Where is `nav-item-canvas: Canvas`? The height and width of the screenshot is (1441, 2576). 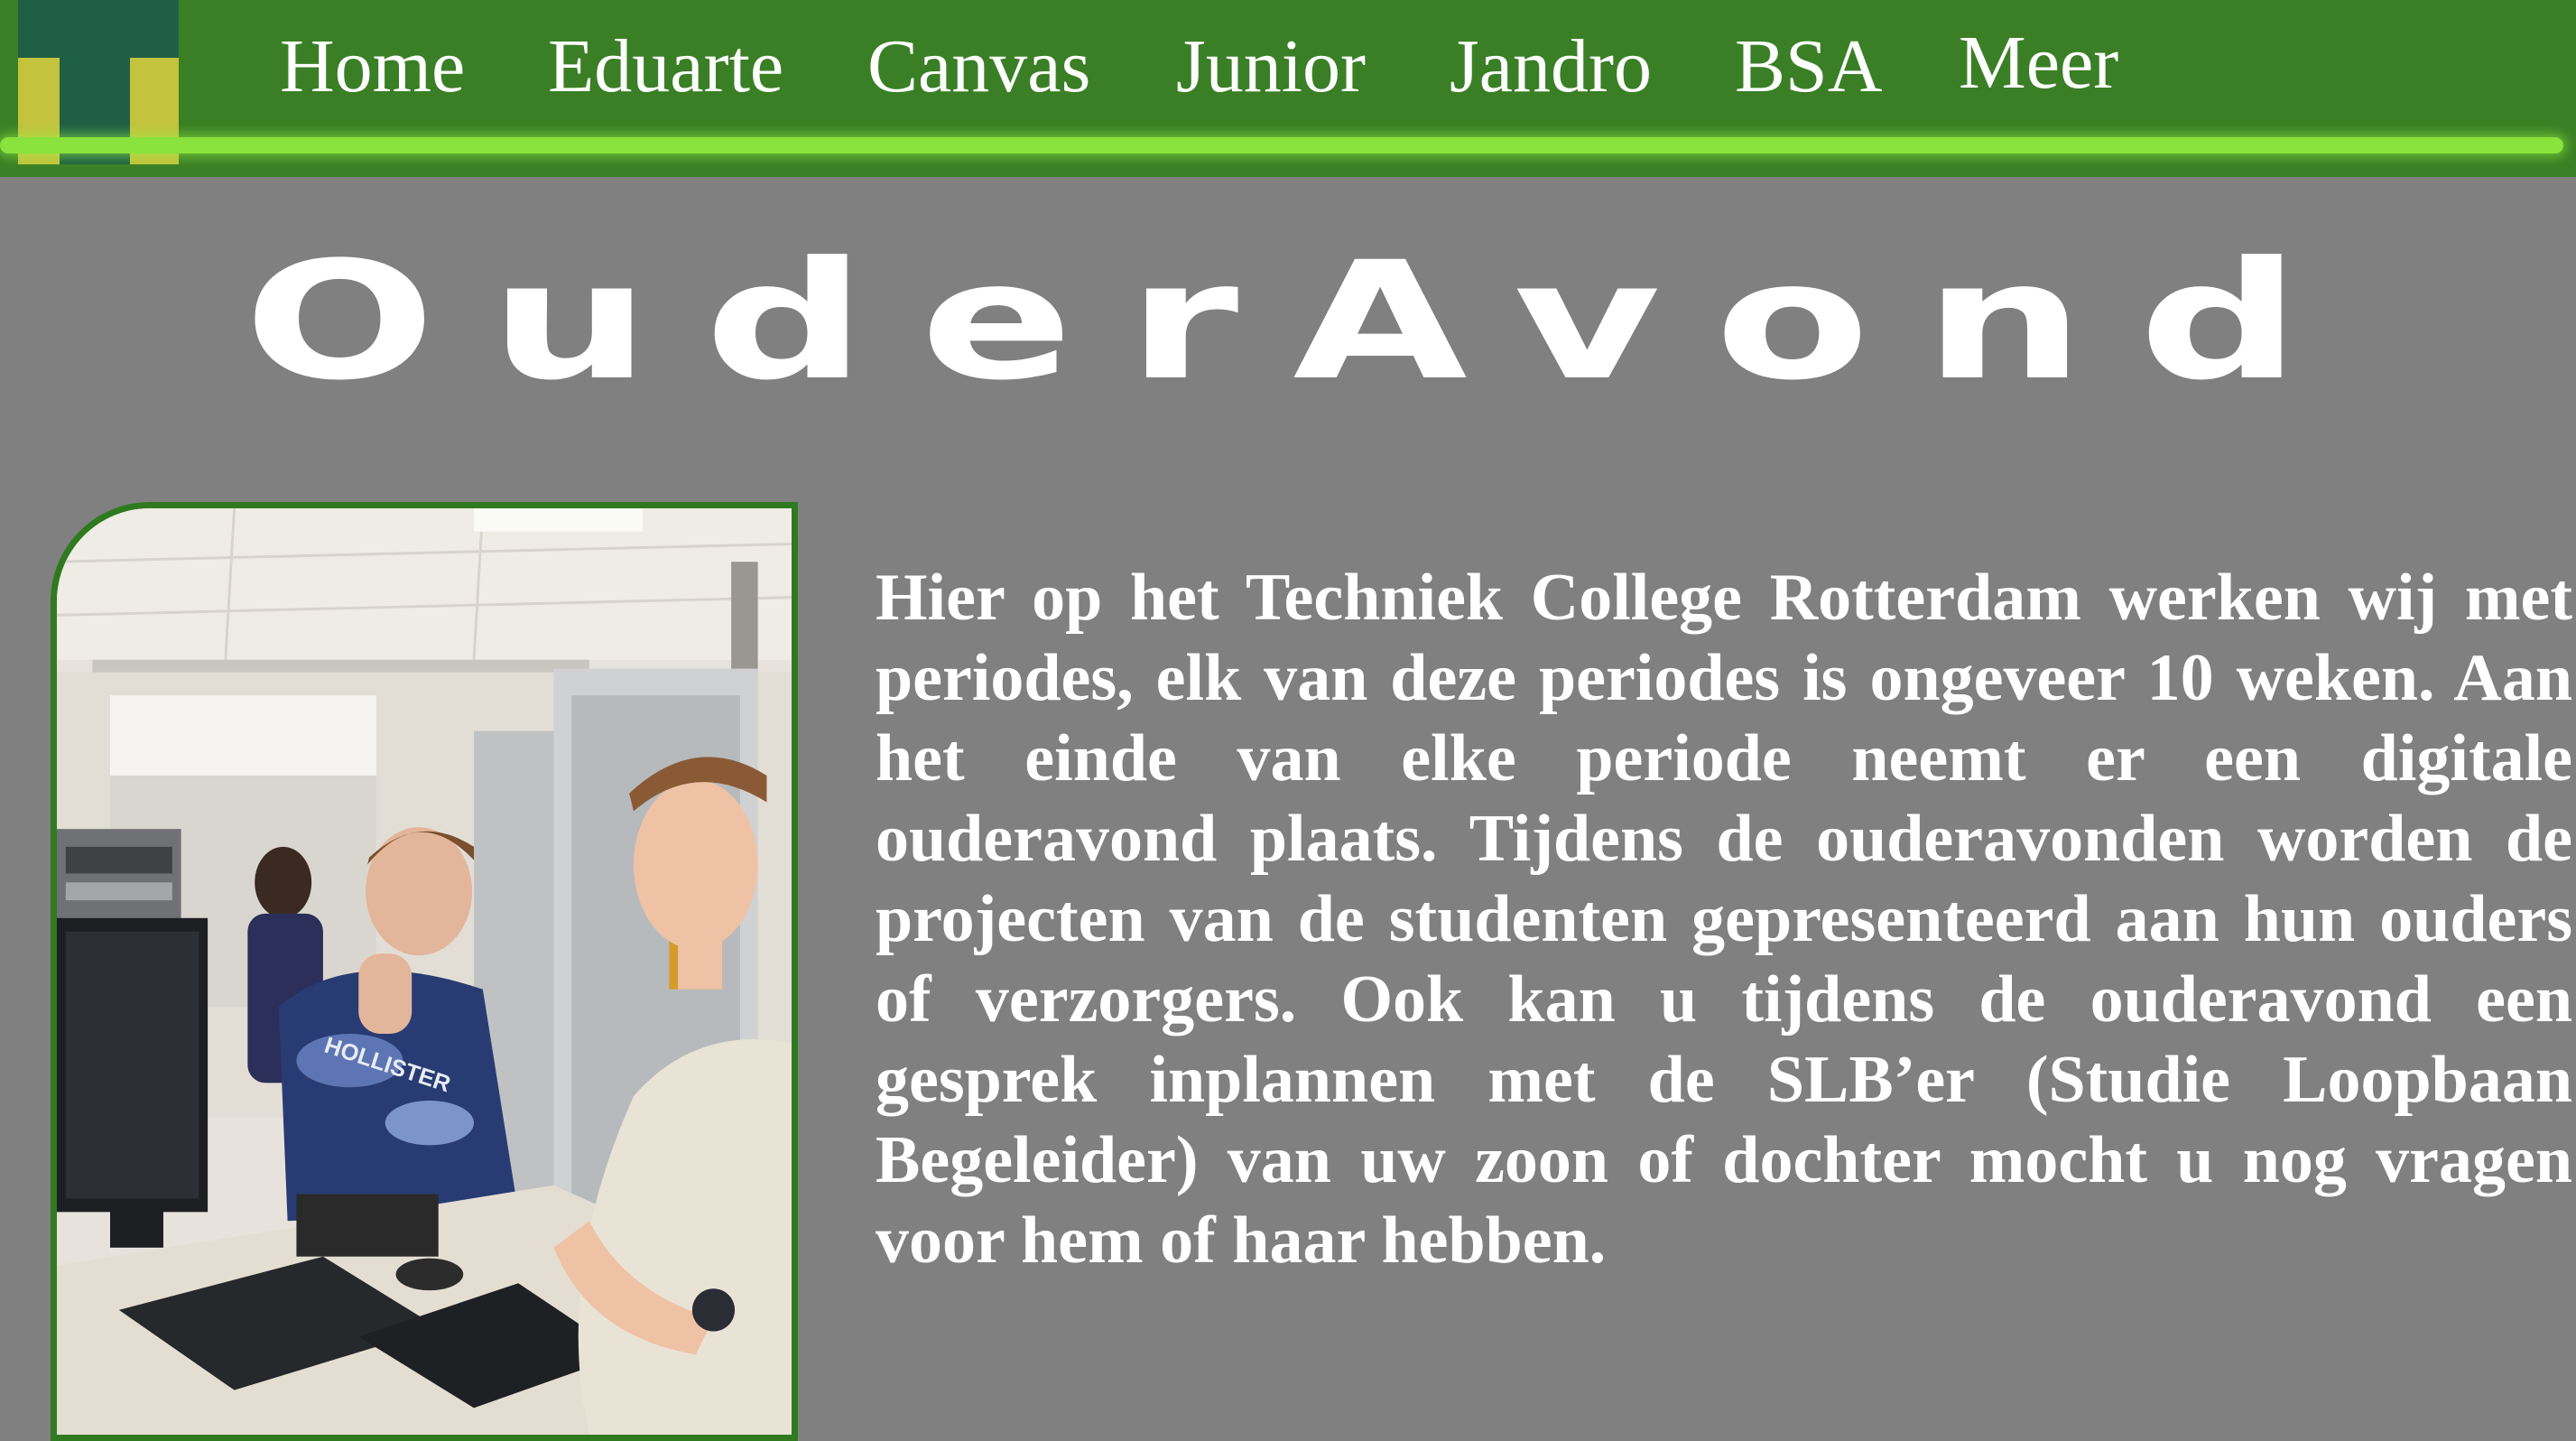
nav-item-canvas: Canvas is located at coordinates (978, 67).